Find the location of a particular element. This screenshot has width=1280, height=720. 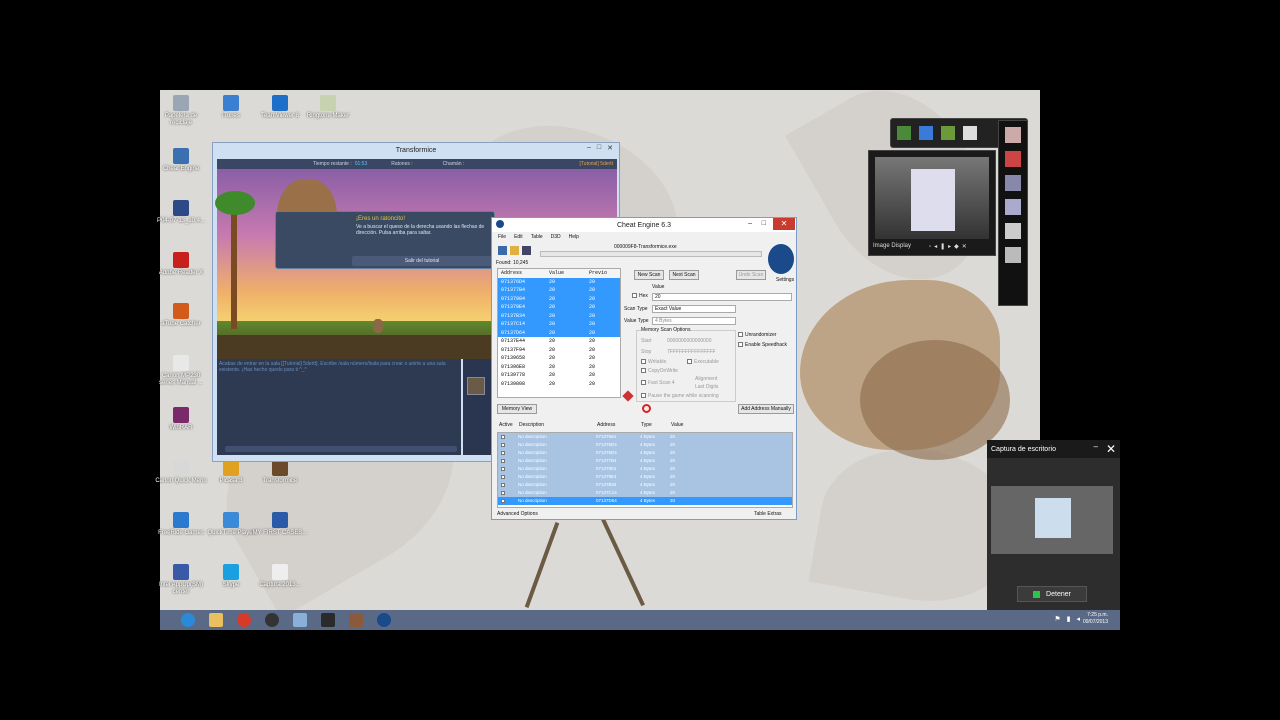

scan-result-row: 071379E4 20 20 is located at coordinates (559, 307).